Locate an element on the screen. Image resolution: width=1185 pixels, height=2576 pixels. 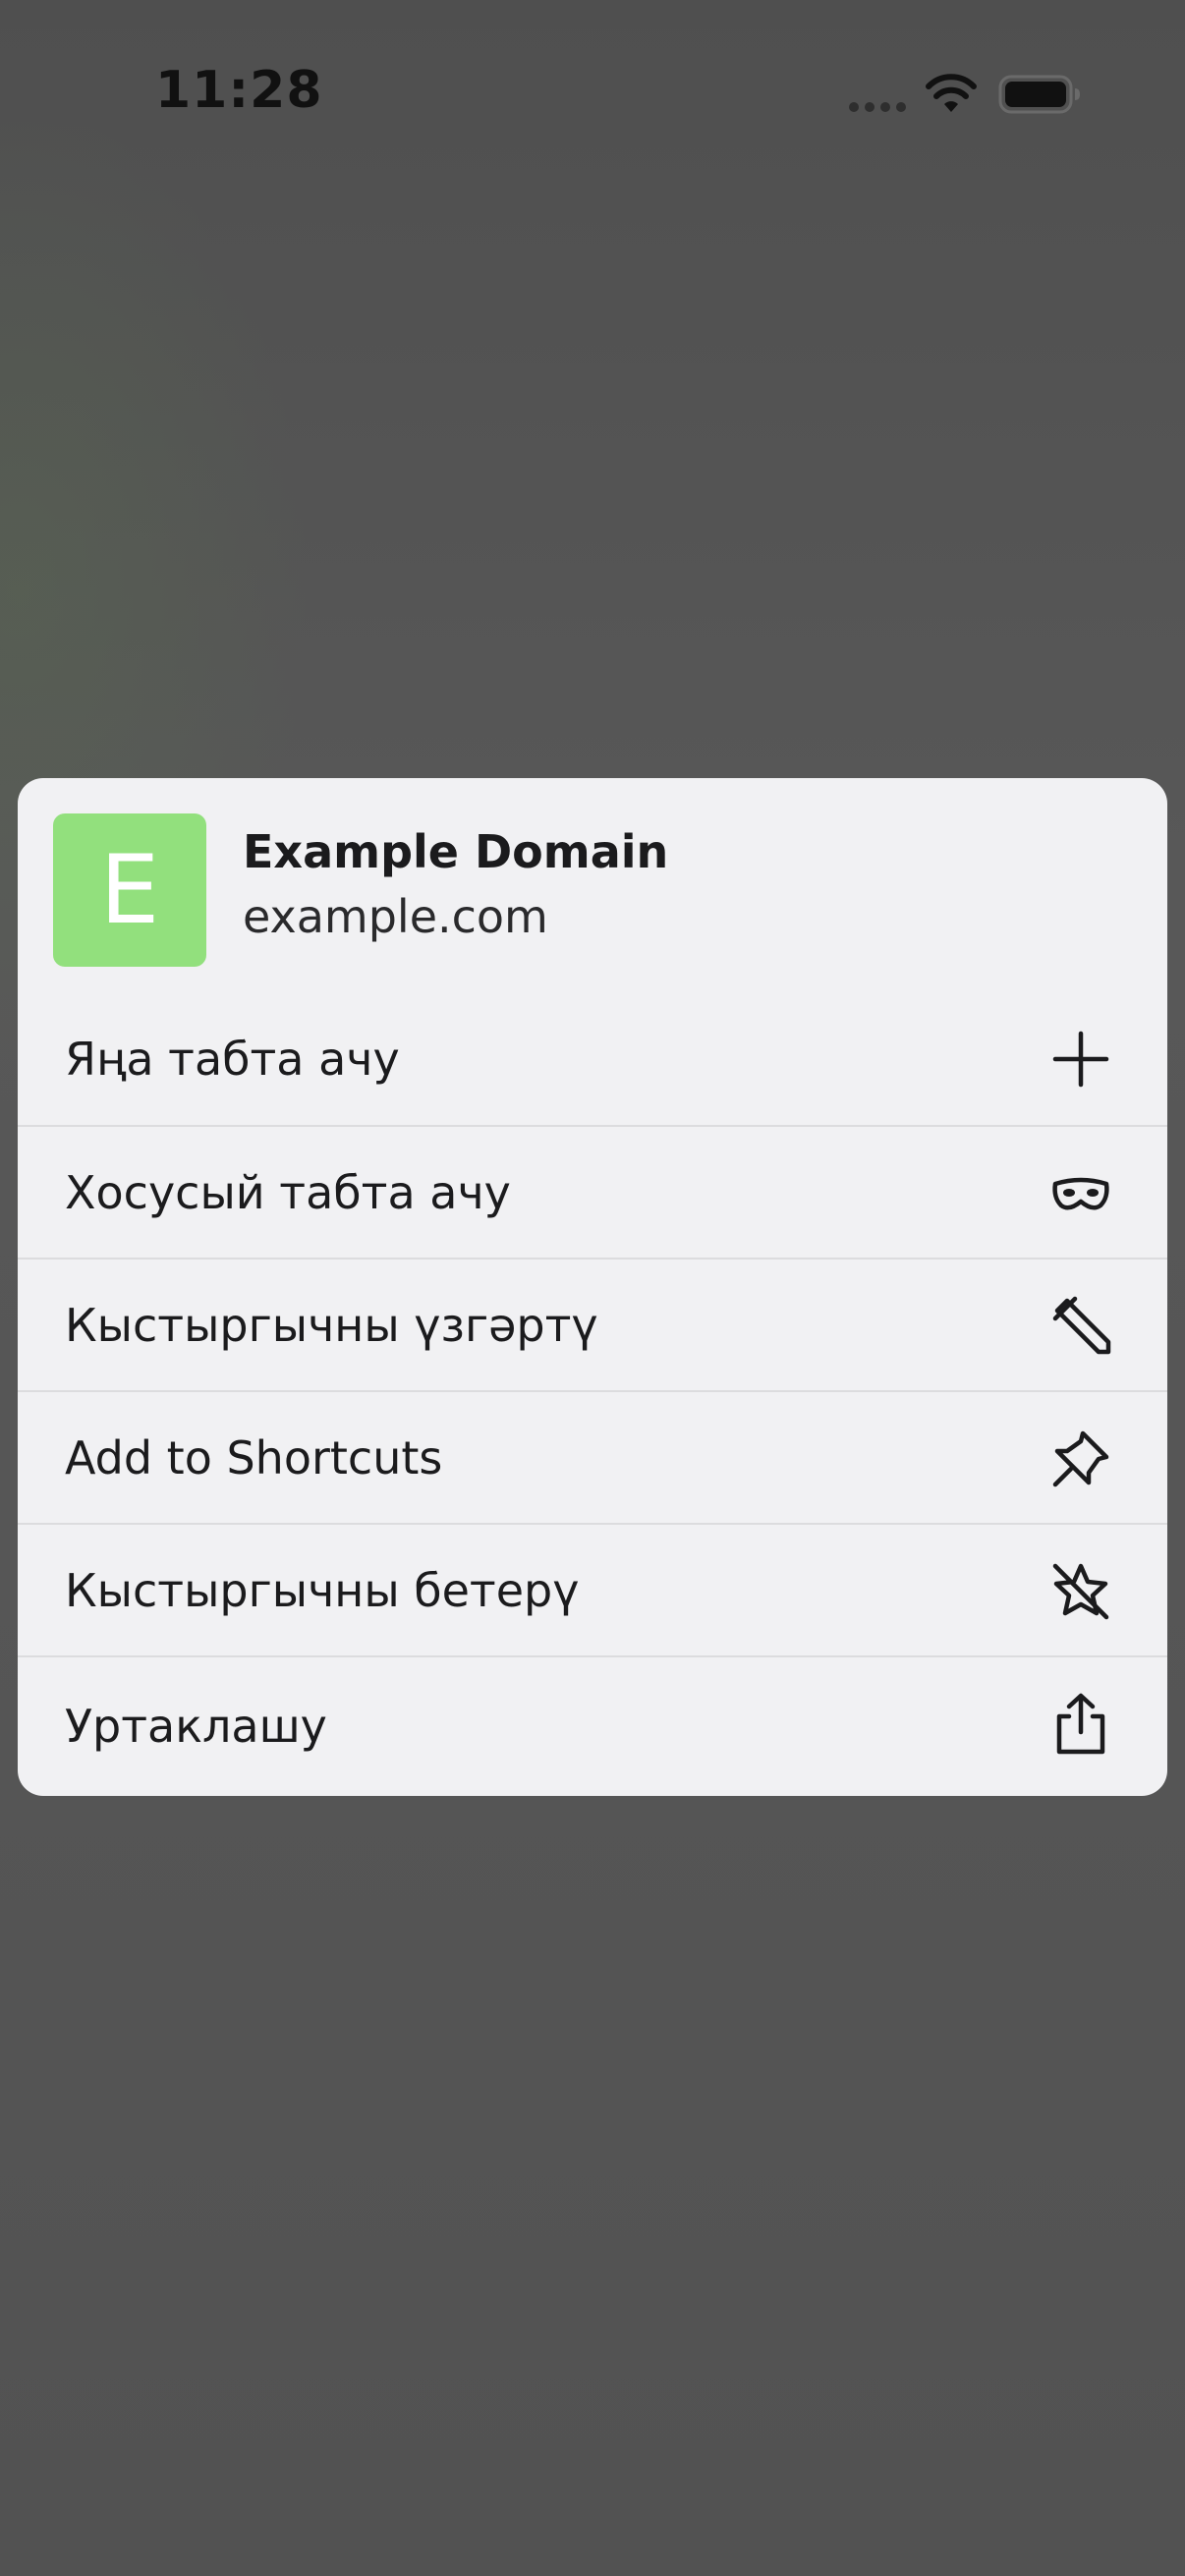
menu-item-edit-bookmark: Кыстыргычны үзгәртү is located at coordinates (592, 1325).